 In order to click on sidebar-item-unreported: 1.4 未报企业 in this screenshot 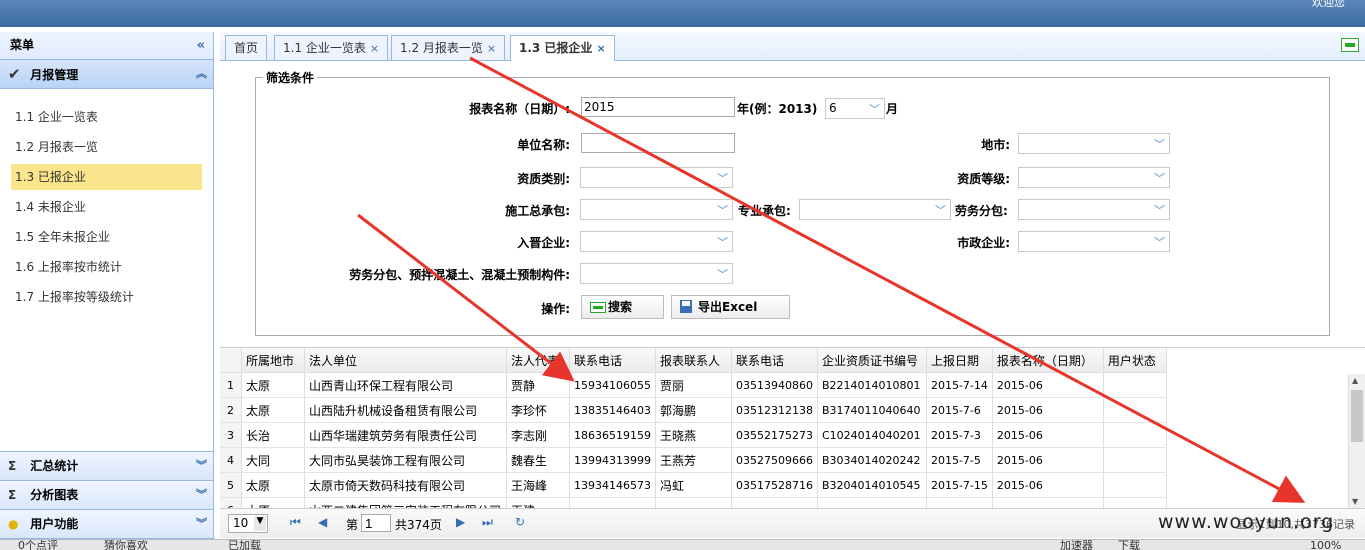, I will do `click(106, 207)`.